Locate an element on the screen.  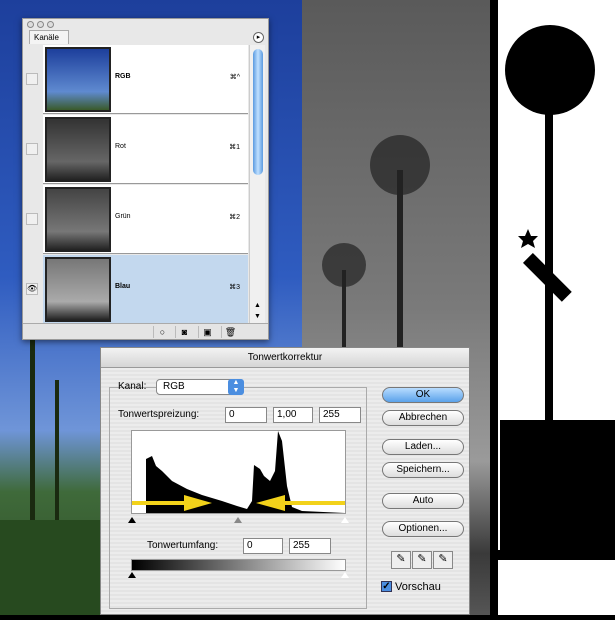
trash-icon: 🗑 is located at coordinates (230, 332).